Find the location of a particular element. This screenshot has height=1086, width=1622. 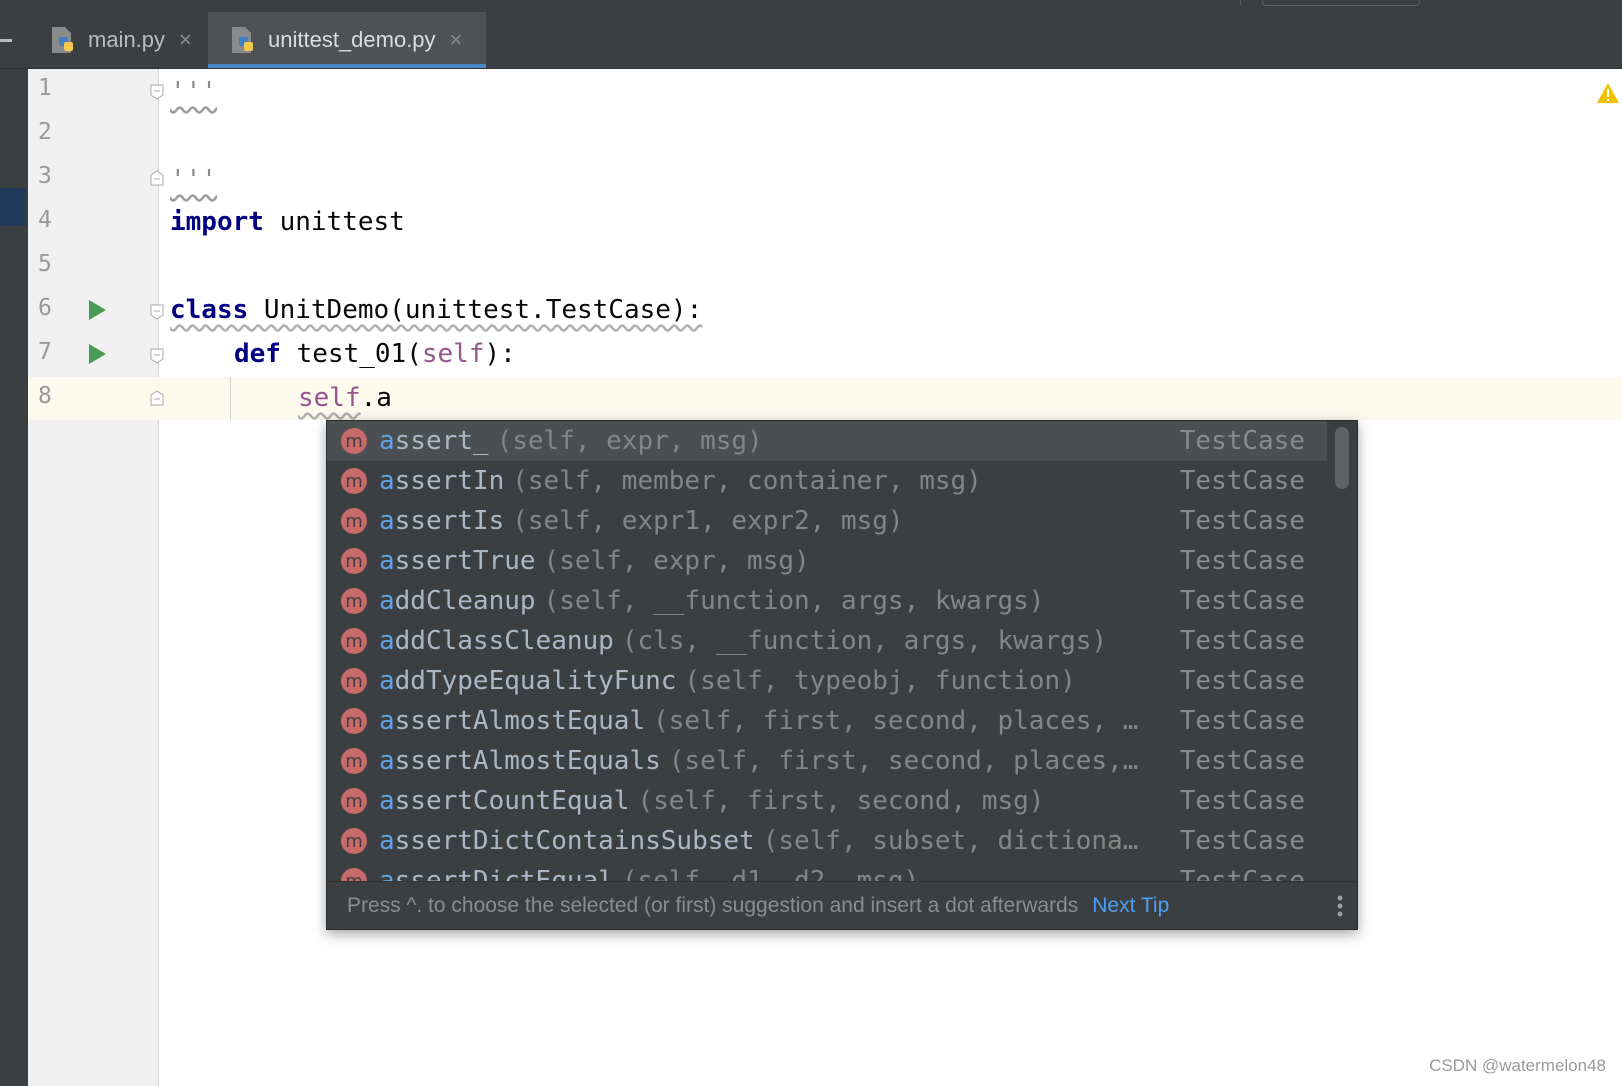

completion-name-rest: ddTypeEqualityFunc is located at coordinates (535, 681).